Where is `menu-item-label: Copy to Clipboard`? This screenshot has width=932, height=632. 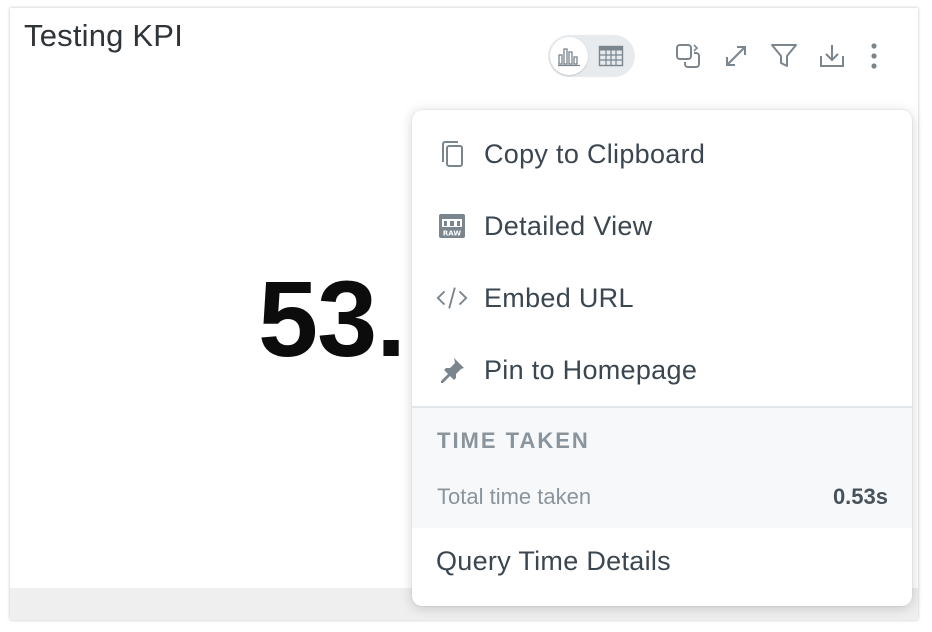
menu-item-label: Copy to Clipboard is located at coordinates (595, 153).